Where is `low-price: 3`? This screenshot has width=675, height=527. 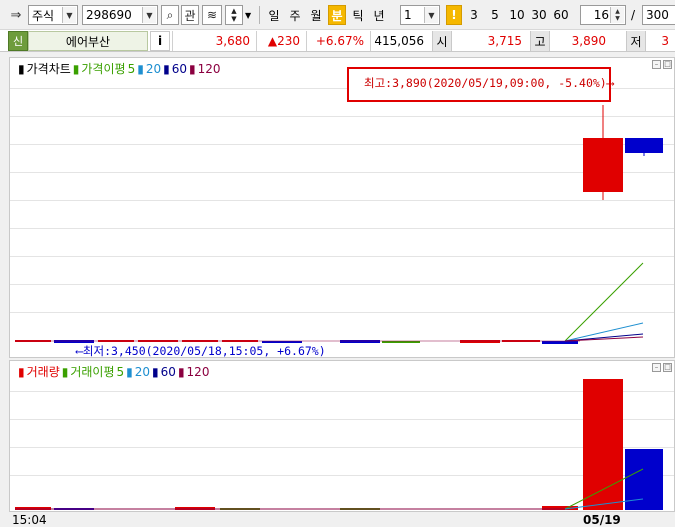
low-price: 3 is located at coordinates (665, 41).